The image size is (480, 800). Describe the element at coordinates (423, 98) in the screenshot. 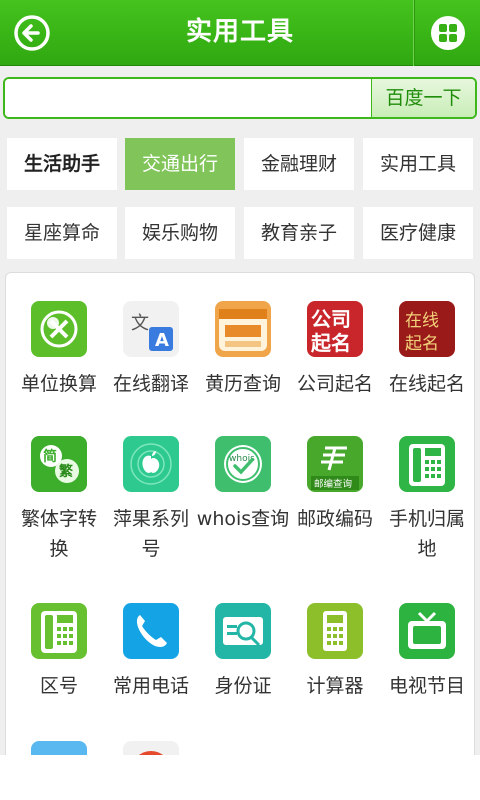

I see `search-button: 百度一下` at that location.